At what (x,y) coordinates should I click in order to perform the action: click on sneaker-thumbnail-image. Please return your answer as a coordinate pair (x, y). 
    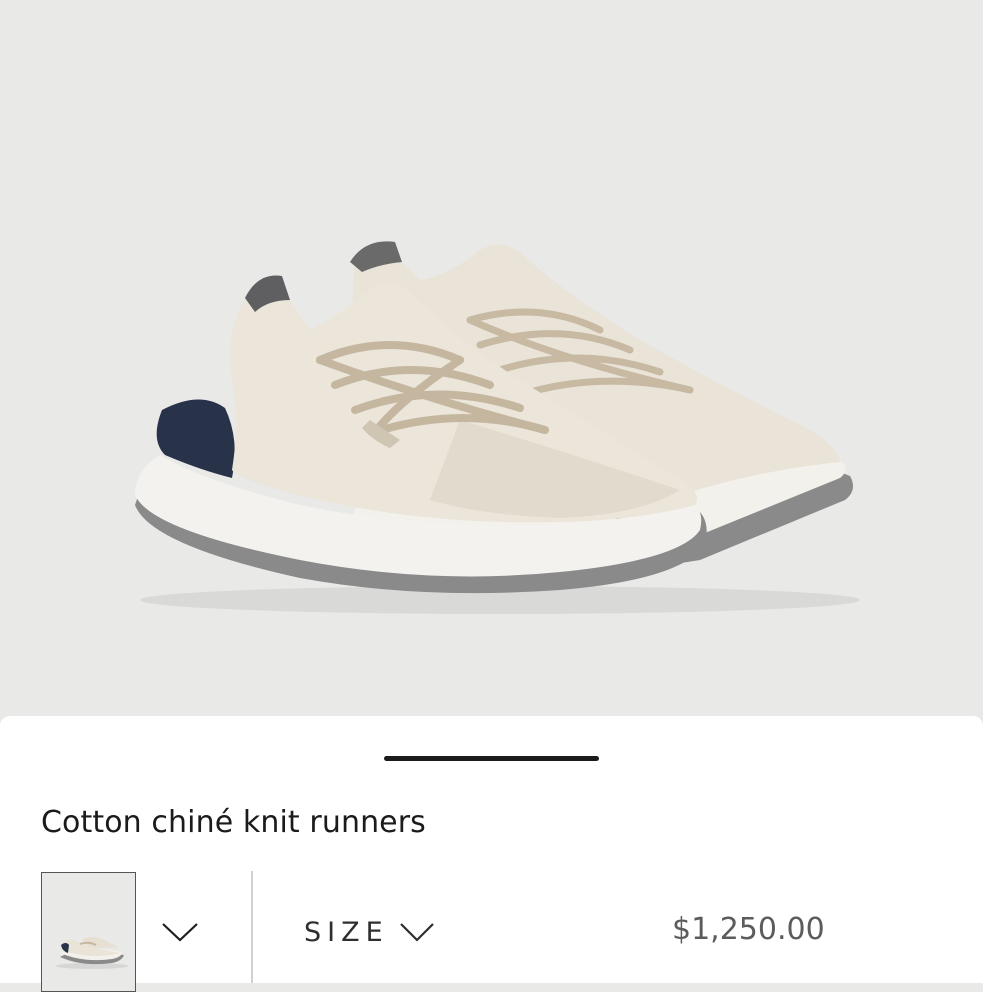
    Looking at the image, I should click on (92, 953).